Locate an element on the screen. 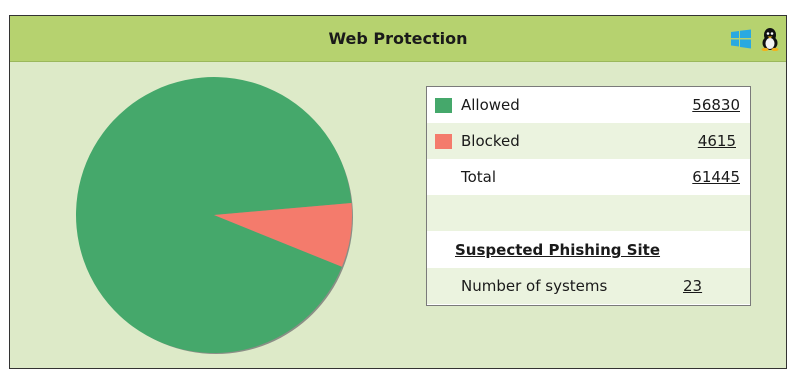 This screenshot has height=372, width=790. phishing-title-row: Suspected Phishing Site is located at coordinates (588, 250).